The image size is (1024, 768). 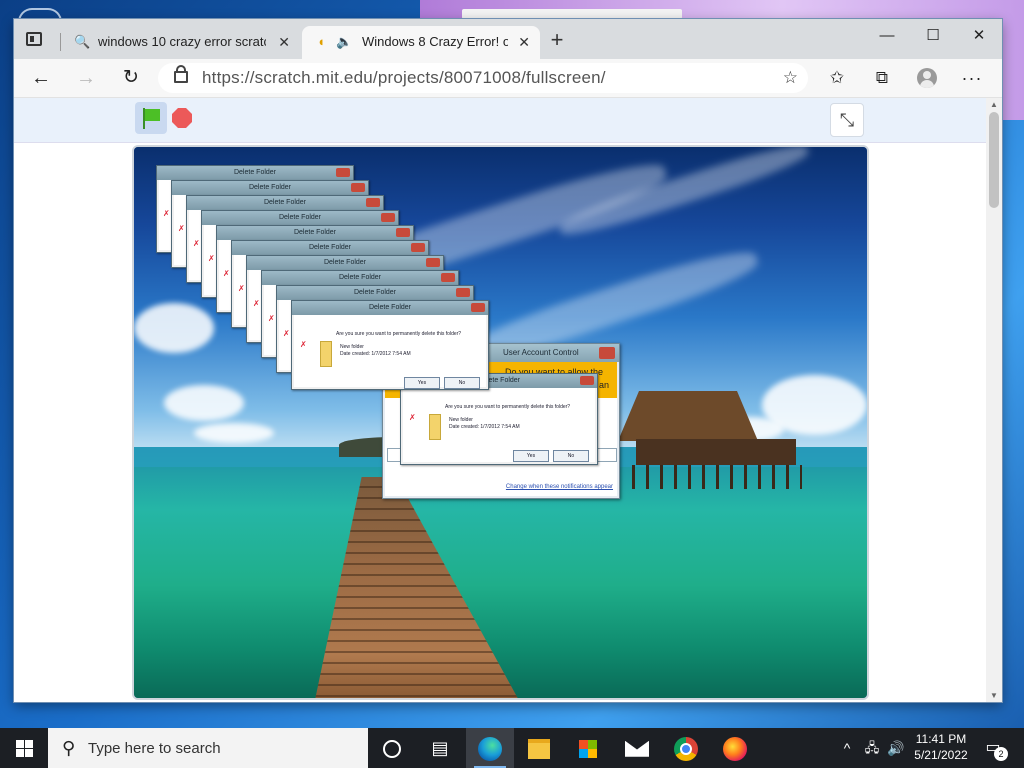 What do you see at coordinates (941, 755) in the screenshot?
I see `clock-date: 5/21/2022` at bounding box center [941, 755].